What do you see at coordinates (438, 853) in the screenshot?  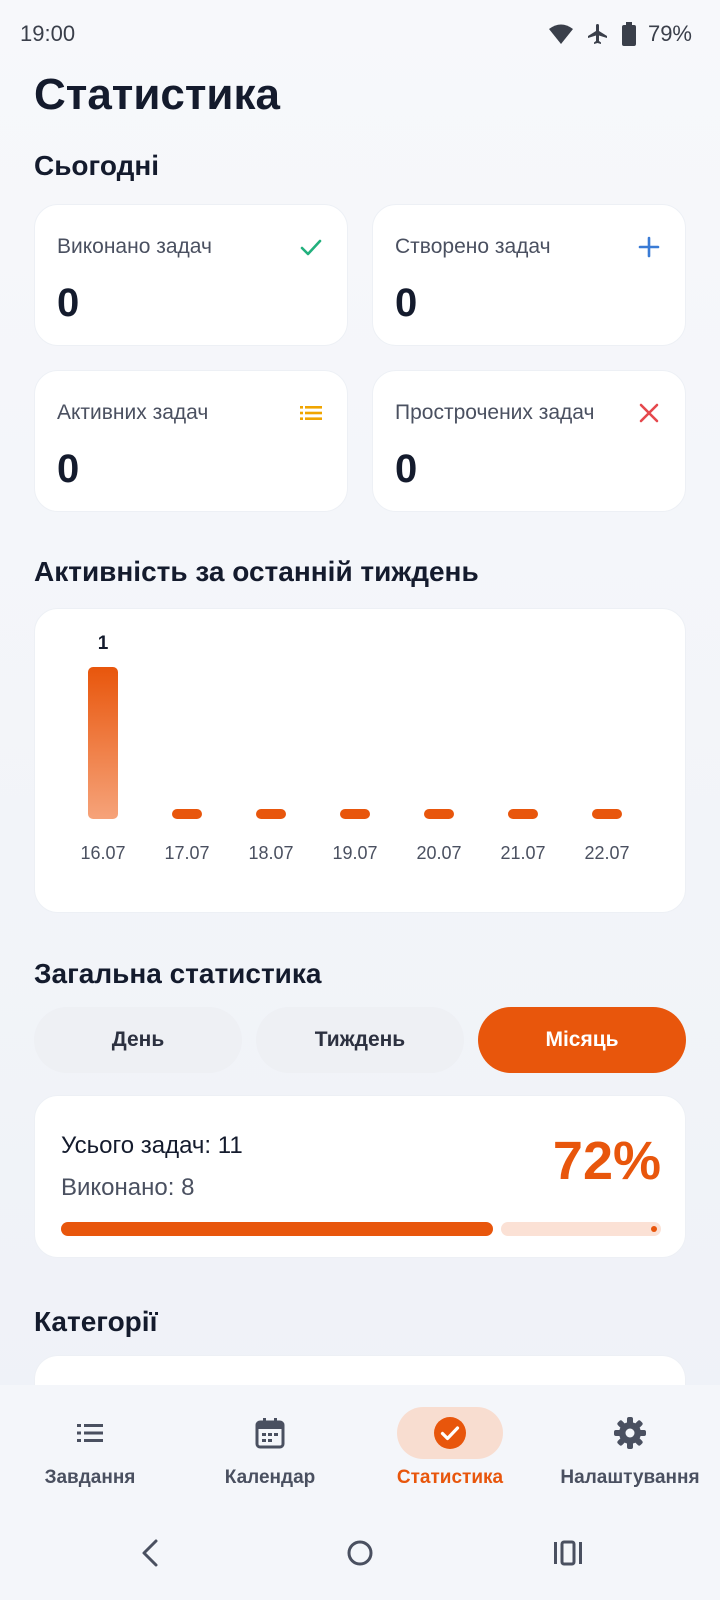 I see `chart-x-label: 20.07` at bounding box center [438, 853].